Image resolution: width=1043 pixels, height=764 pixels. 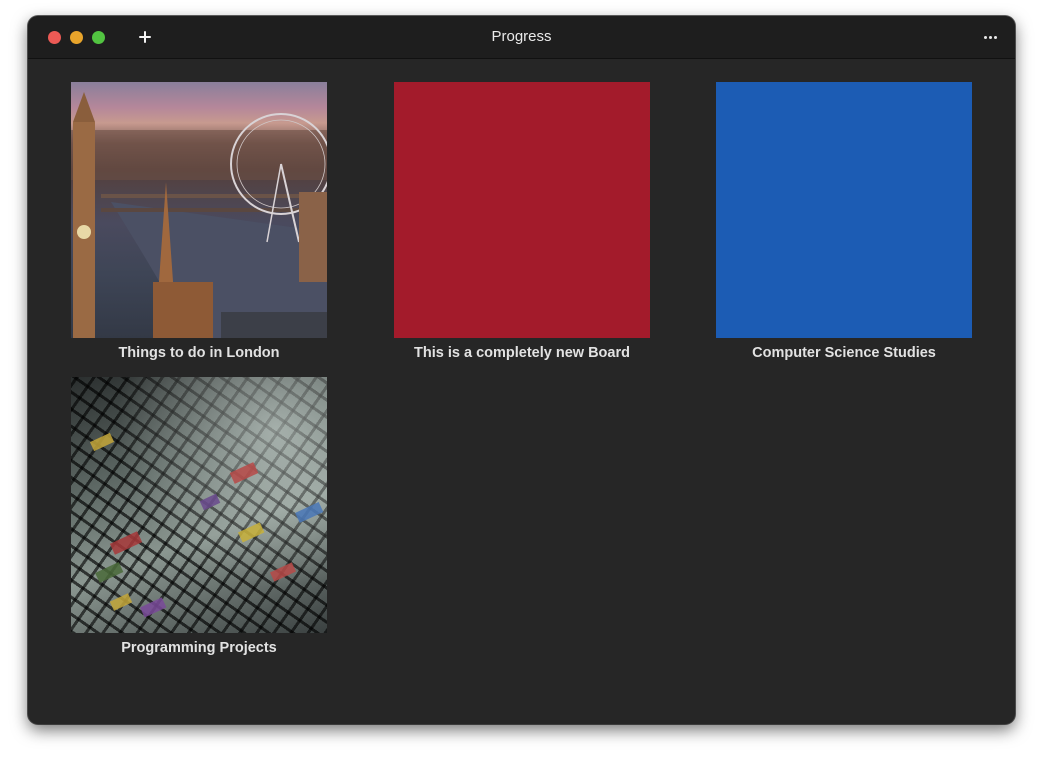 I want to click on board-card: This is a completely new Board, so click(x=522, y=221).